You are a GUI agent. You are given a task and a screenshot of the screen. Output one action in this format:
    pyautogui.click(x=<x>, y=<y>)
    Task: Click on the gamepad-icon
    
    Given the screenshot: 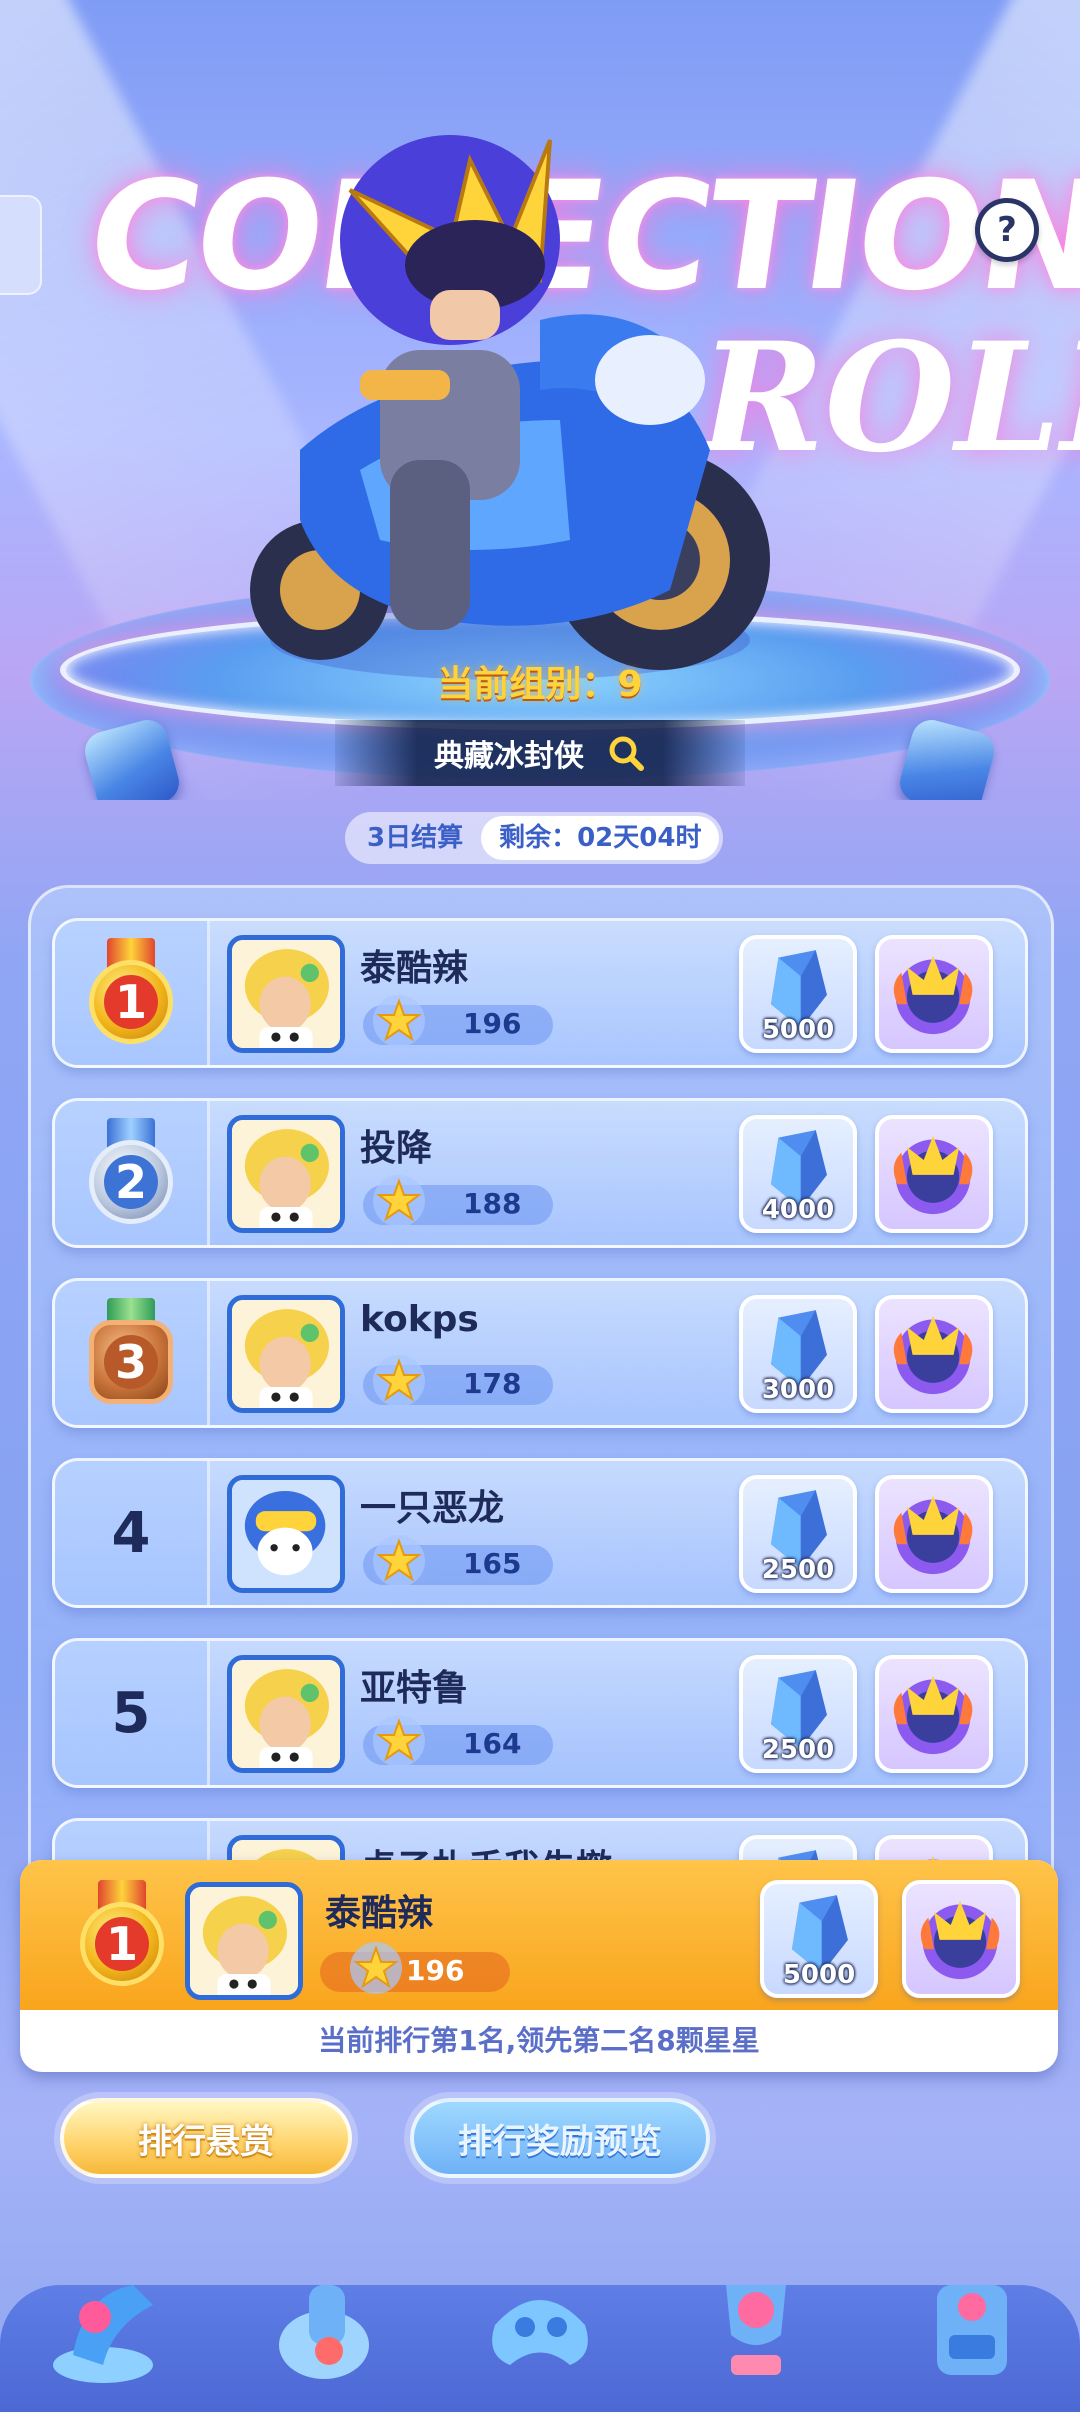 What is the action you would take?
    pyautogui.click(x=540, y=2330)
    